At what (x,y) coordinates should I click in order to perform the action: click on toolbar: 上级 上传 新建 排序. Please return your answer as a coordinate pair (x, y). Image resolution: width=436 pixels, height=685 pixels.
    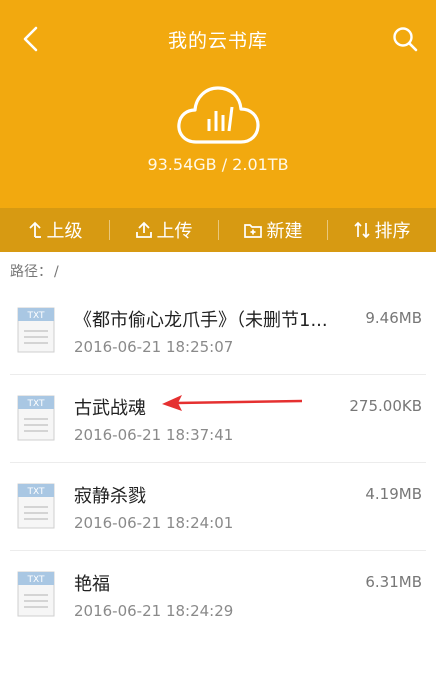
    Looking at the image, I should click on (218, 230).